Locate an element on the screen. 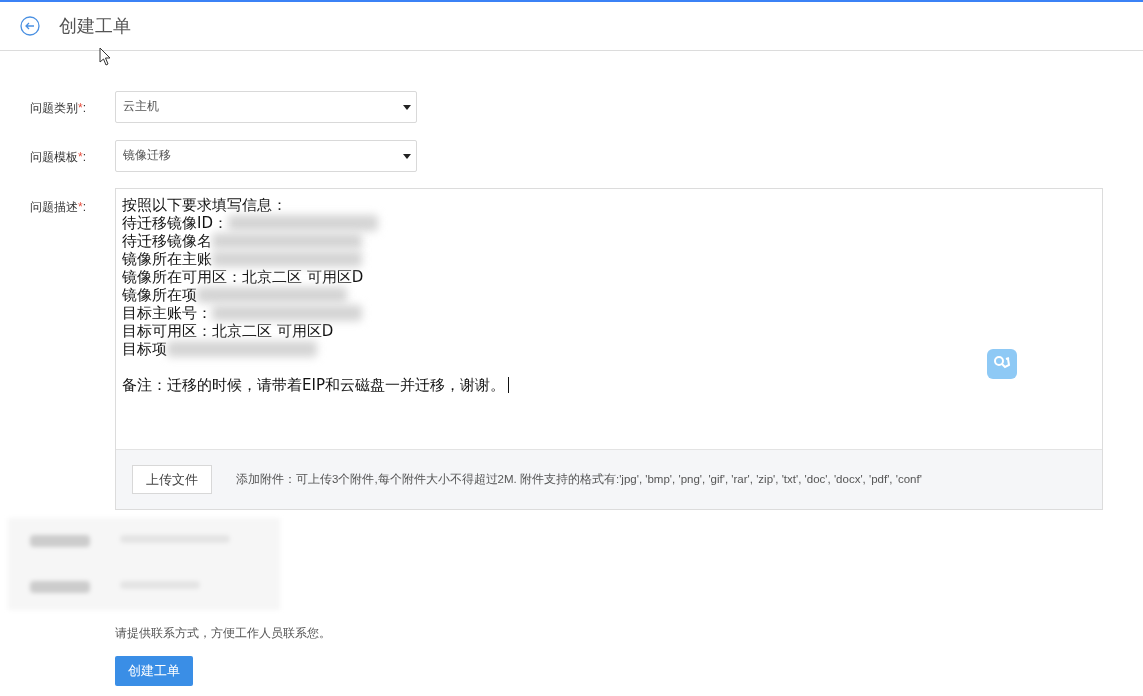  attachment-hint: 添加附件：可上传3个附件,每个附件大小不得超过2M. 附件支持的格式有:'jpg', 'bmp', 'png', 'gif', 'rar', 'zip', 'txt', 'doc', 'docx', 'pdf', 'conf' is located at coordinates (579, 479).